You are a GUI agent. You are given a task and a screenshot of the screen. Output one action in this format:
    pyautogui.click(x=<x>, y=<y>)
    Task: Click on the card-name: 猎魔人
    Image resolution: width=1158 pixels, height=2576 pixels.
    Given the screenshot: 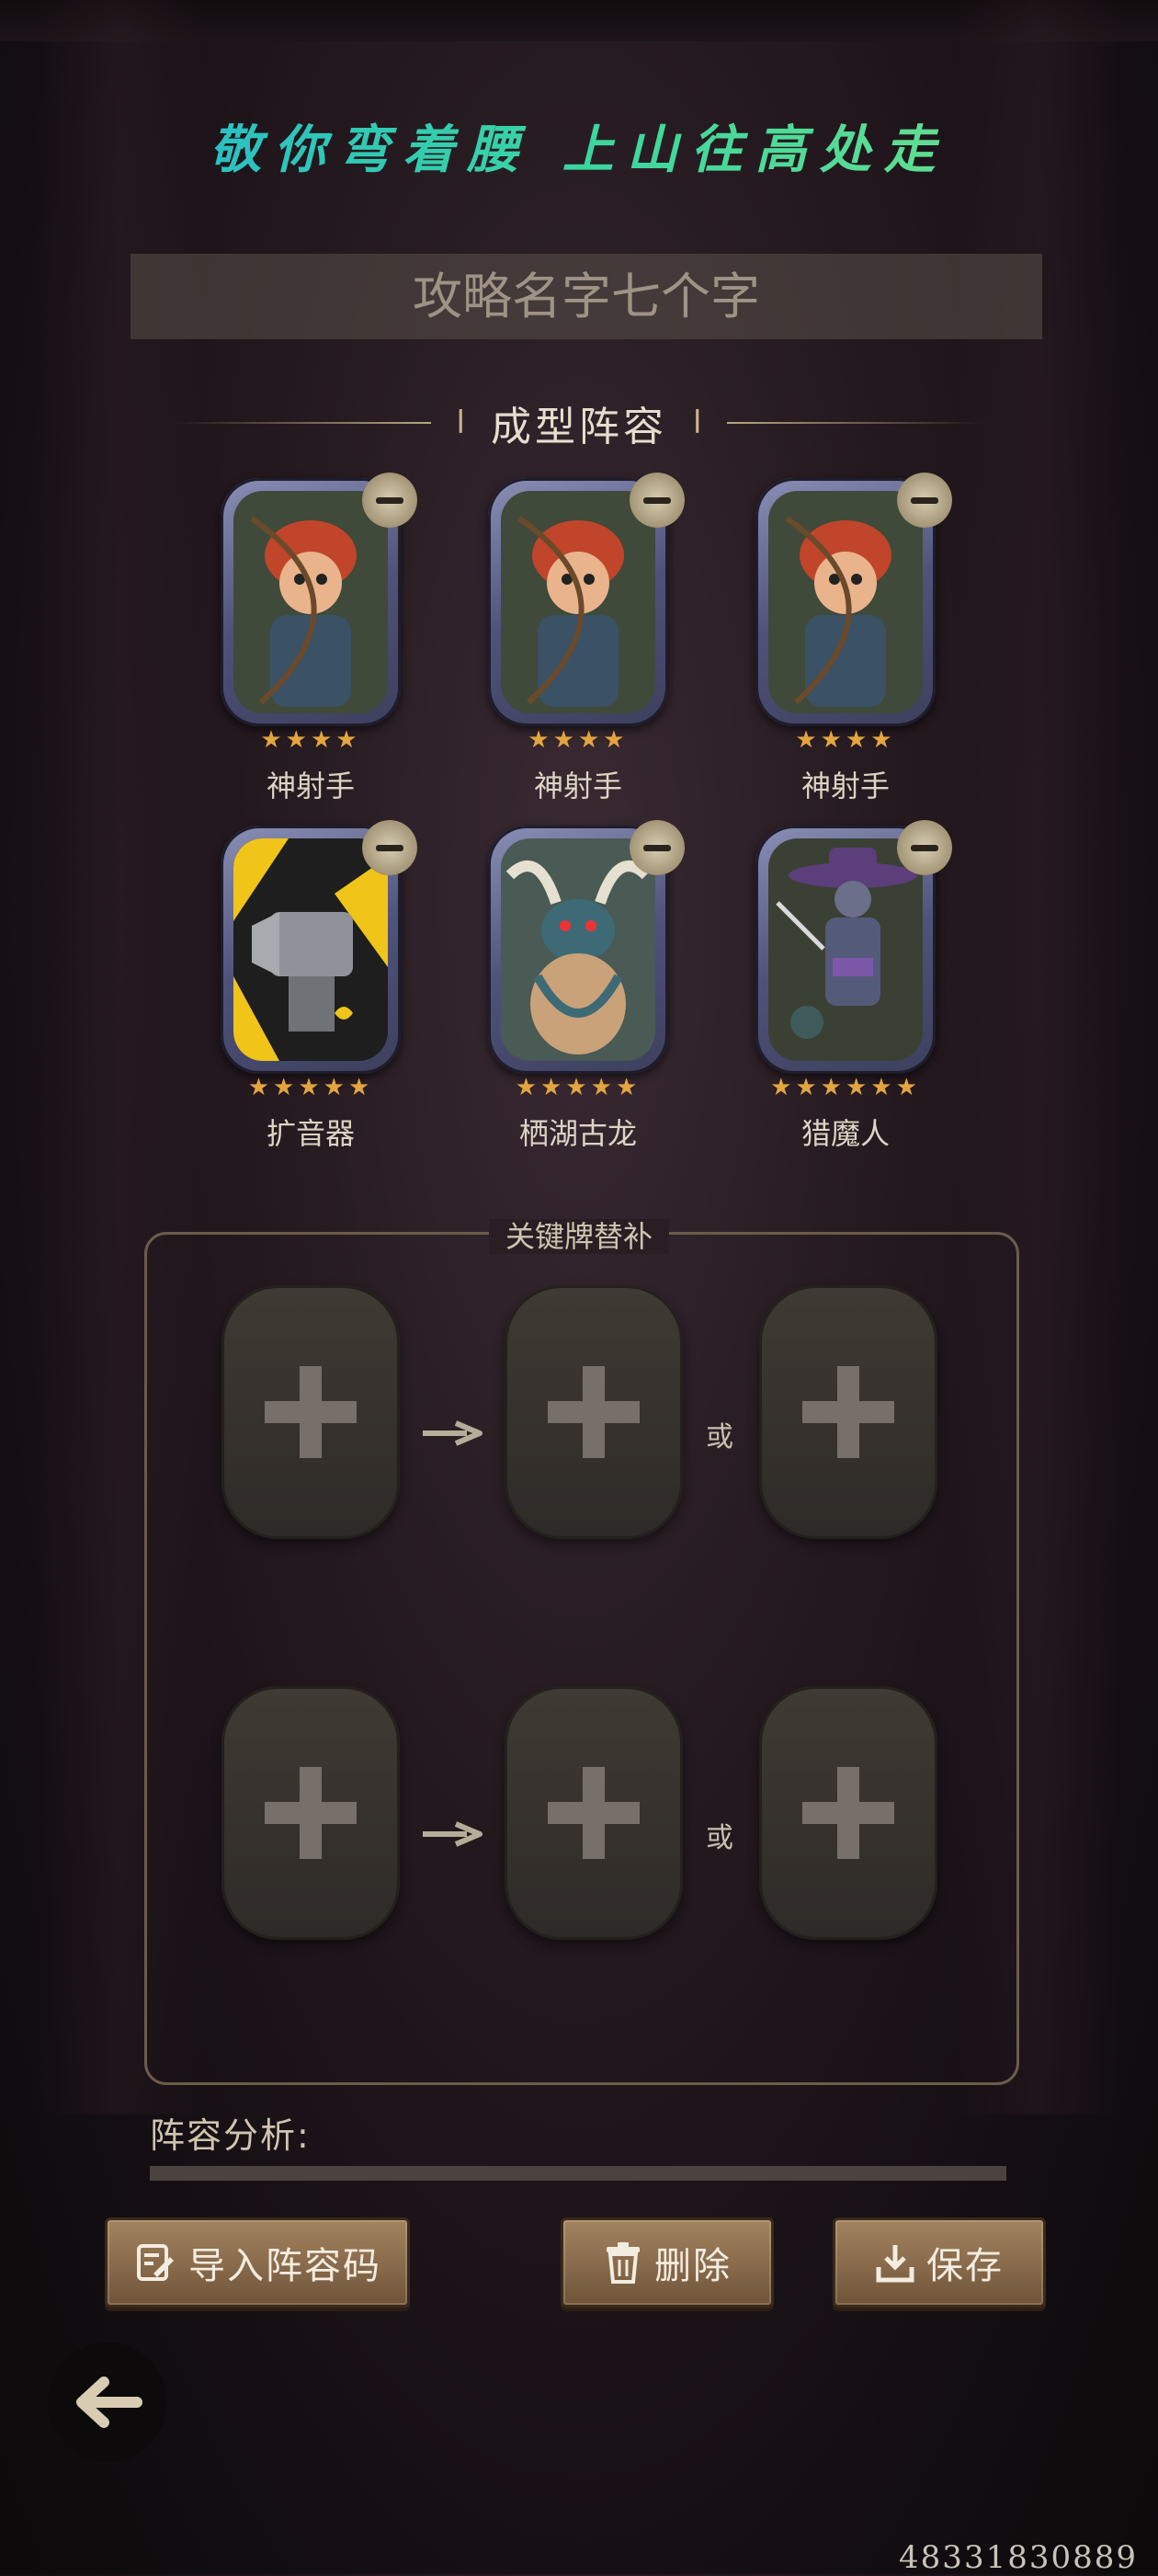 What is the action you would take?
    pyautogui.click(x=845, y=1133)
    